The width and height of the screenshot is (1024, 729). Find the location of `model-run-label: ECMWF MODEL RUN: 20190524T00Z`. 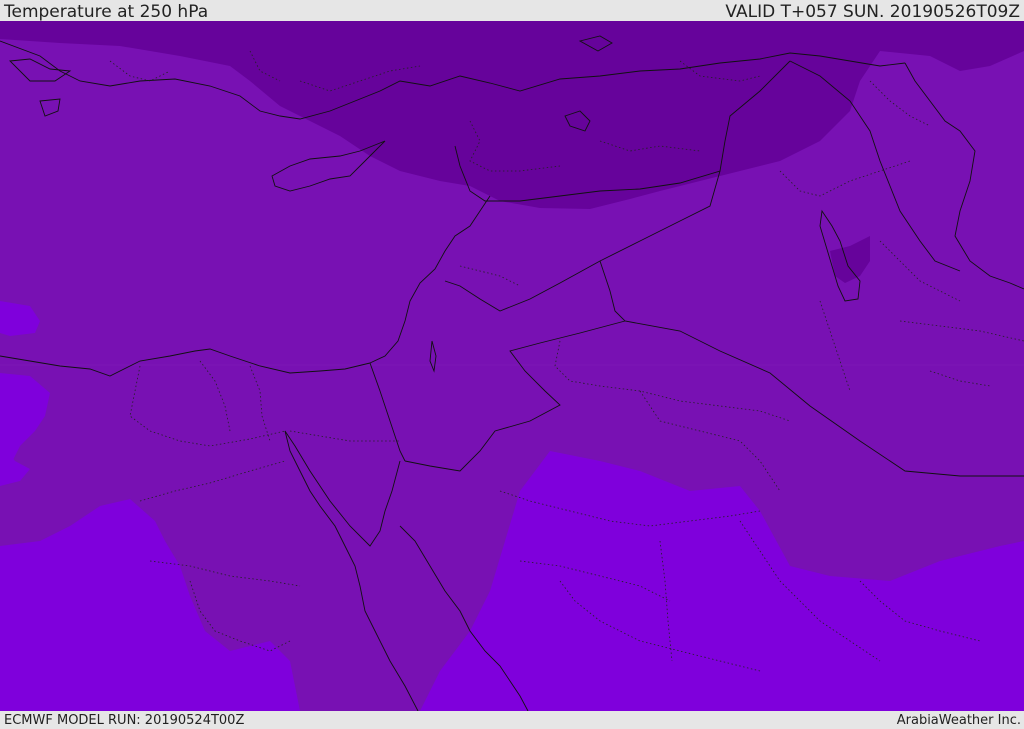

model-run-label: ECMWF MODEL RUN: 20190524T00Z is located at coordinates (124, 720).